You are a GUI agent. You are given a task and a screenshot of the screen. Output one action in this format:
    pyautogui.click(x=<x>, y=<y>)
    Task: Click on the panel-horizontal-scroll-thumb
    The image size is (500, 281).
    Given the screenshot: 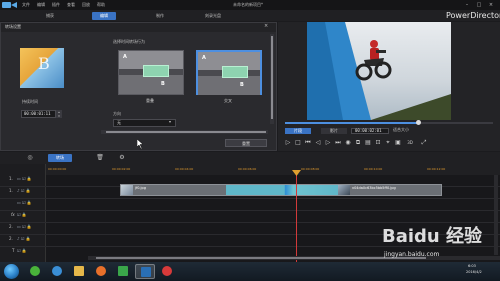 What is the action you would take?
    pyautogui.click(x=186, y=132)
    